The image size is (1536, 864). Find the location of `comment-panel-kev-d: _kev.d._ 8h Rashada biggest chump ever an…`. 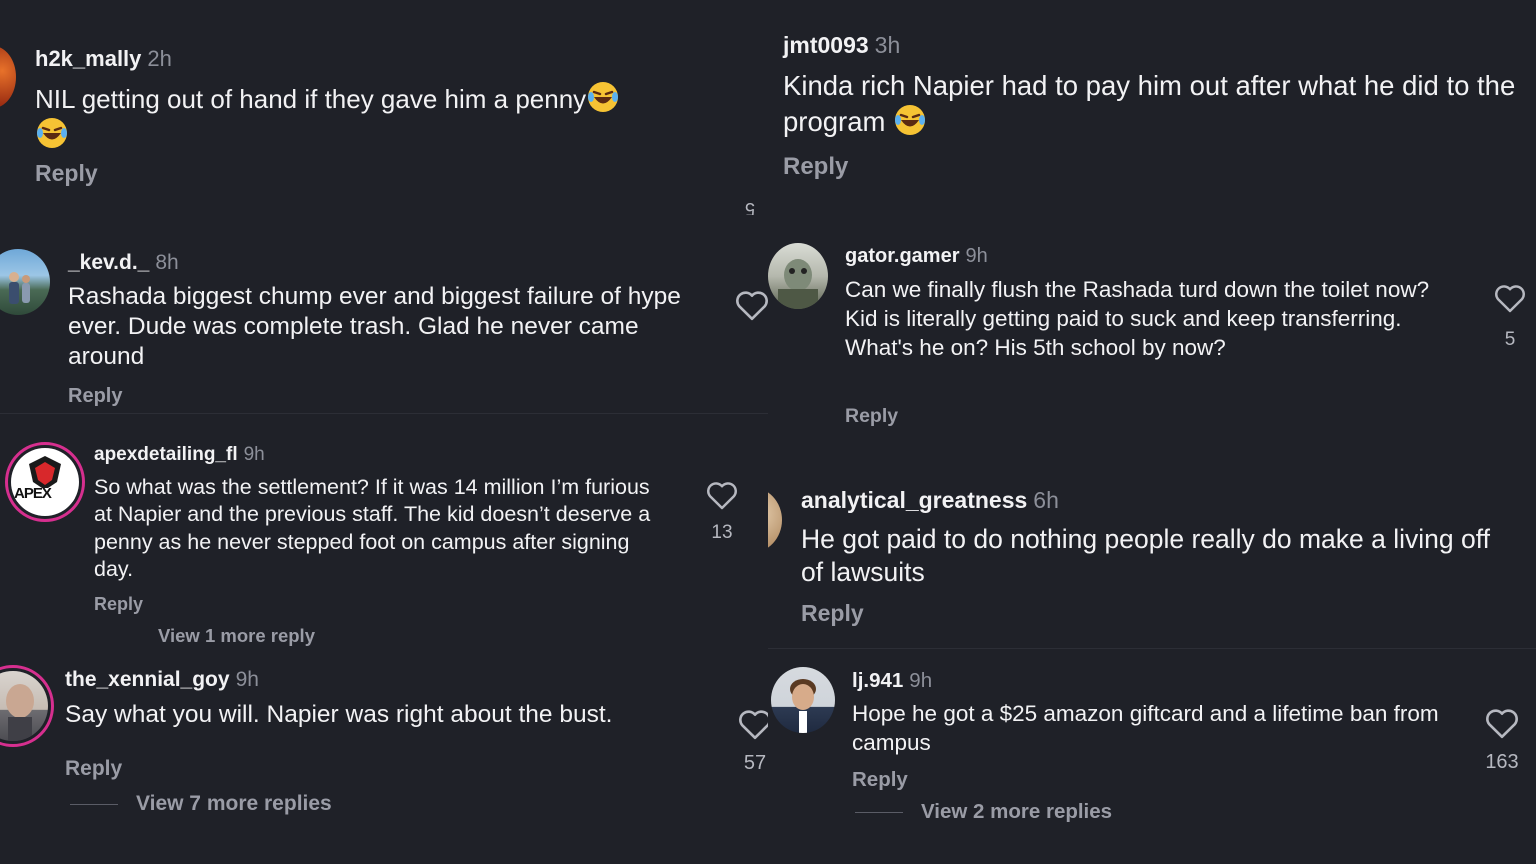

comment-panel-kev-d: _kev.d._ 8h Rashada biggest chump ever an… is located at coordinates (384, 314).